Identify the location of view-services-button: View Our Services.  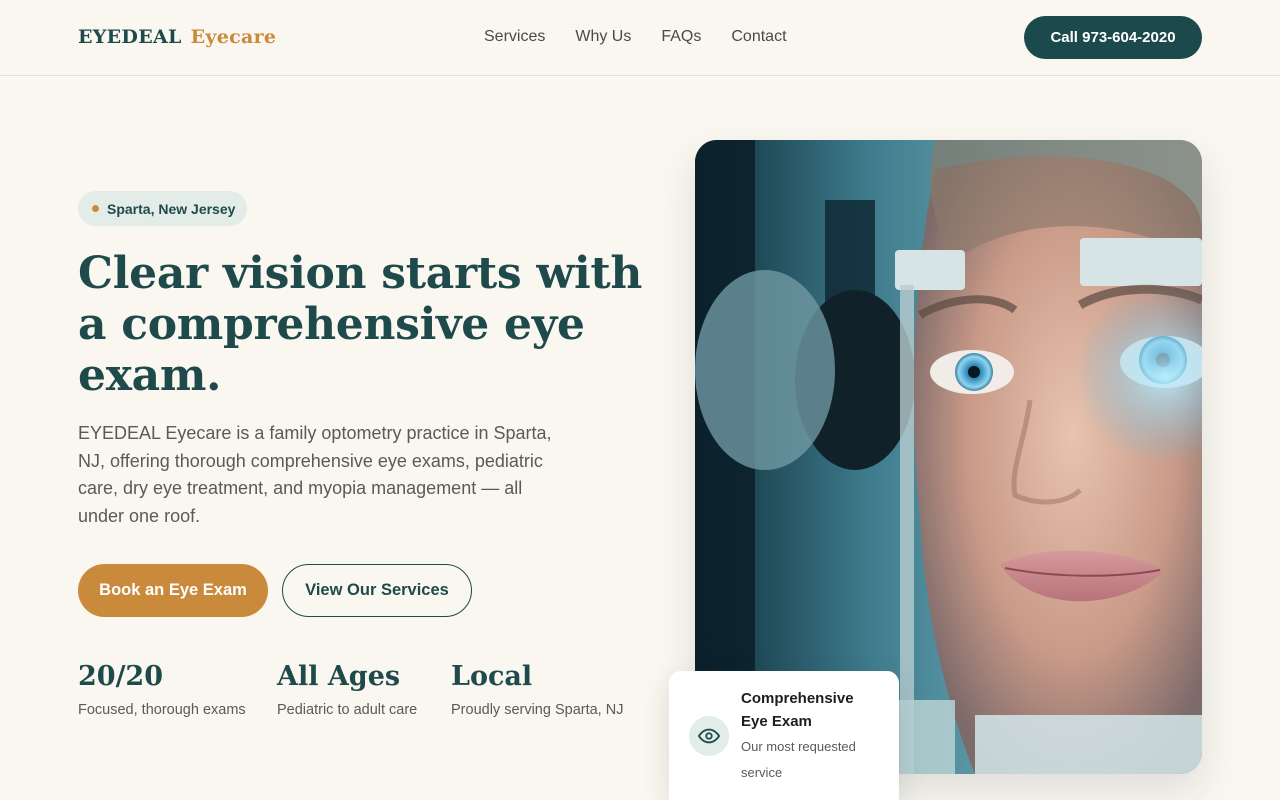
(377, 590).